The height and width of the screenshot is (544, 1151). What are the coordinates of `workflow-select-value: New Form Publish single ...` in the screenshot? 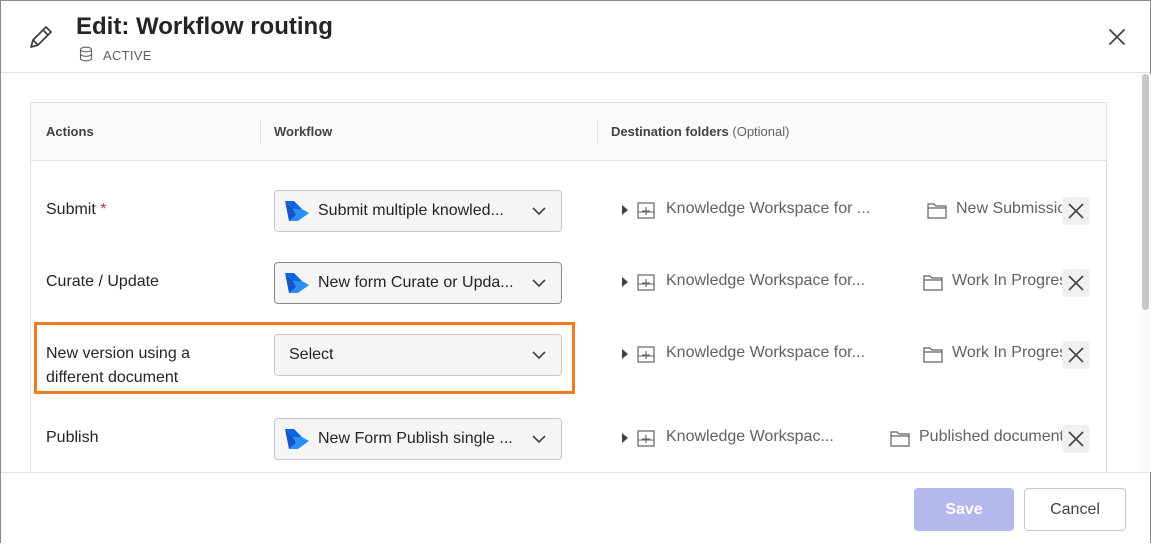 It's located at (415, 438).